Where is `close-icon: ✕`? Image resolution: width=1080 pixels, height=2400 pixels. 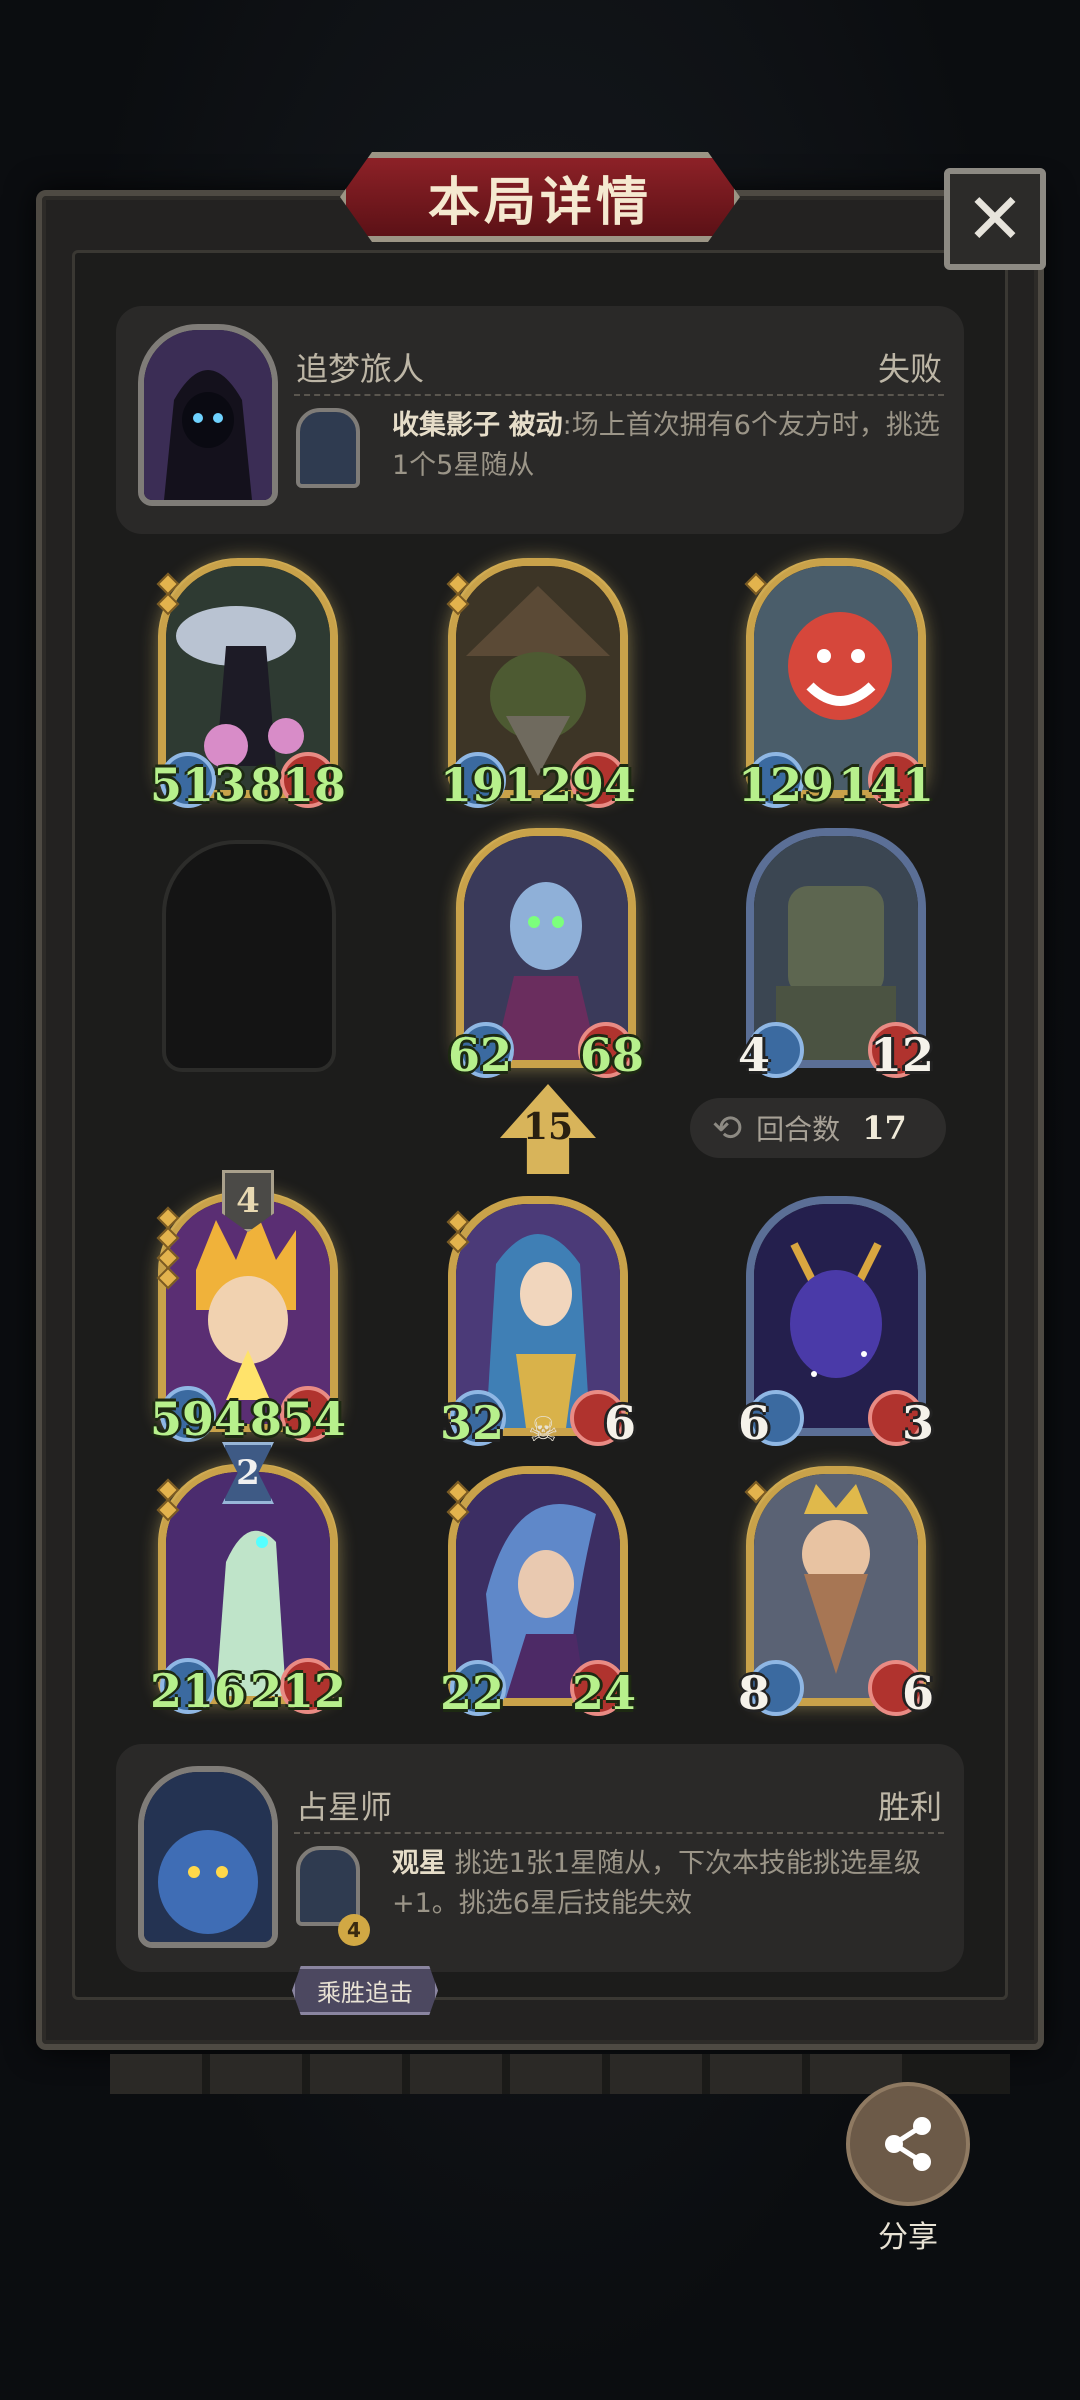 close-icon: ✕ is located at coordinates (995, 219).